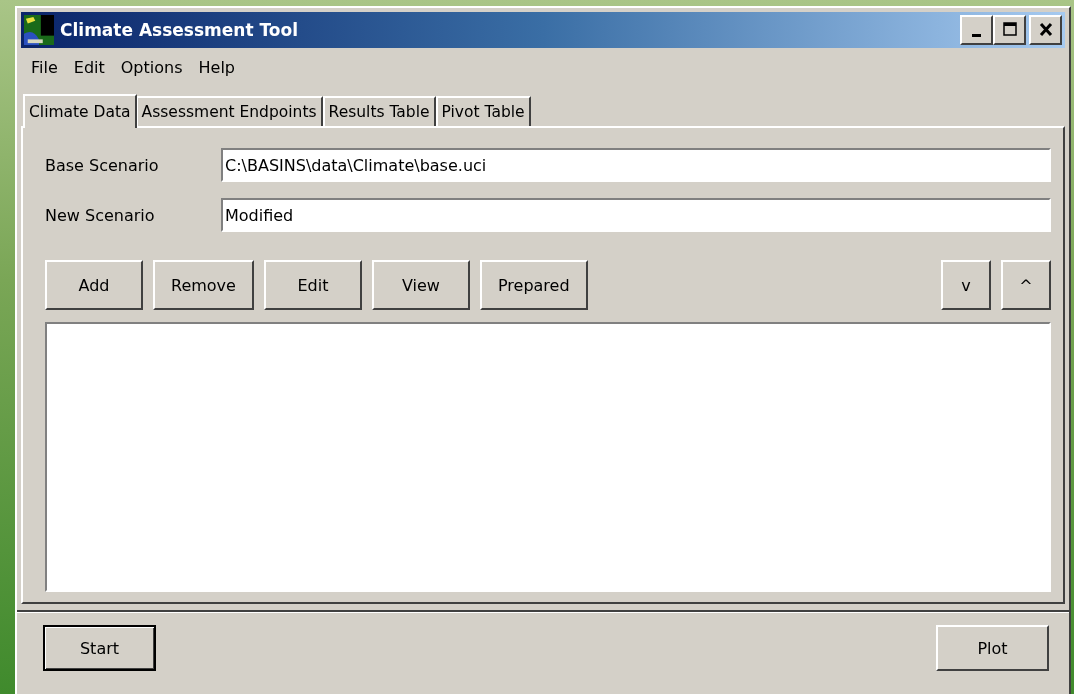  I want to click on toolbar-button: Remove, so click(203, 285).